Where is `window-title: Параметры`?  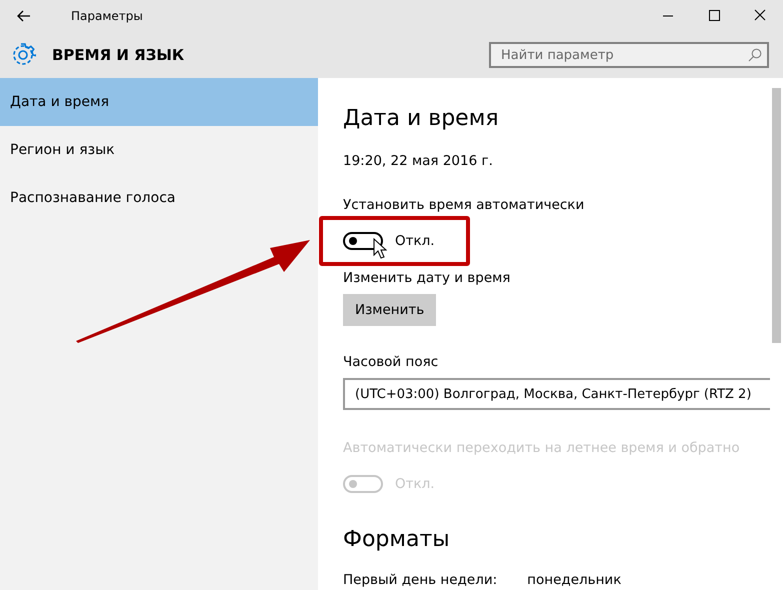
window-title: Параметры is located at coordinates (107, 16).